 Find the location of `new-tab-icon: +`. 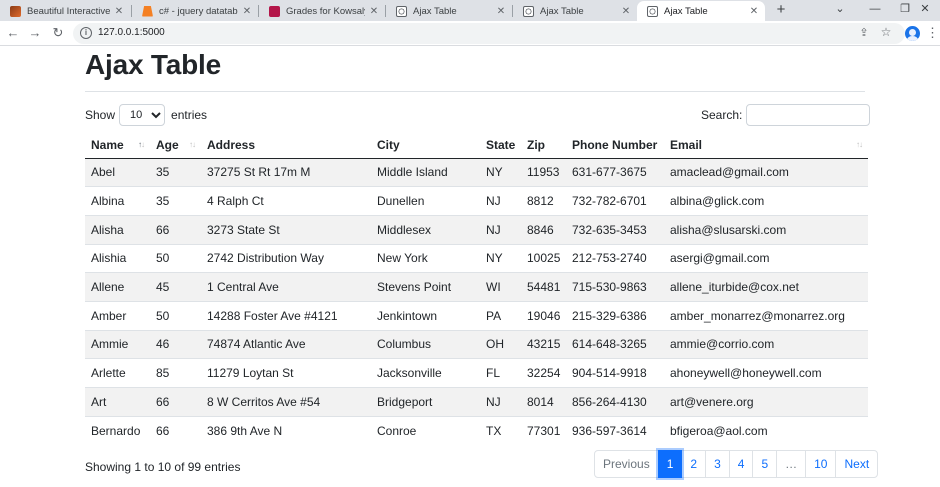

new-tab-icon: + is located at coordinates (781, 10).